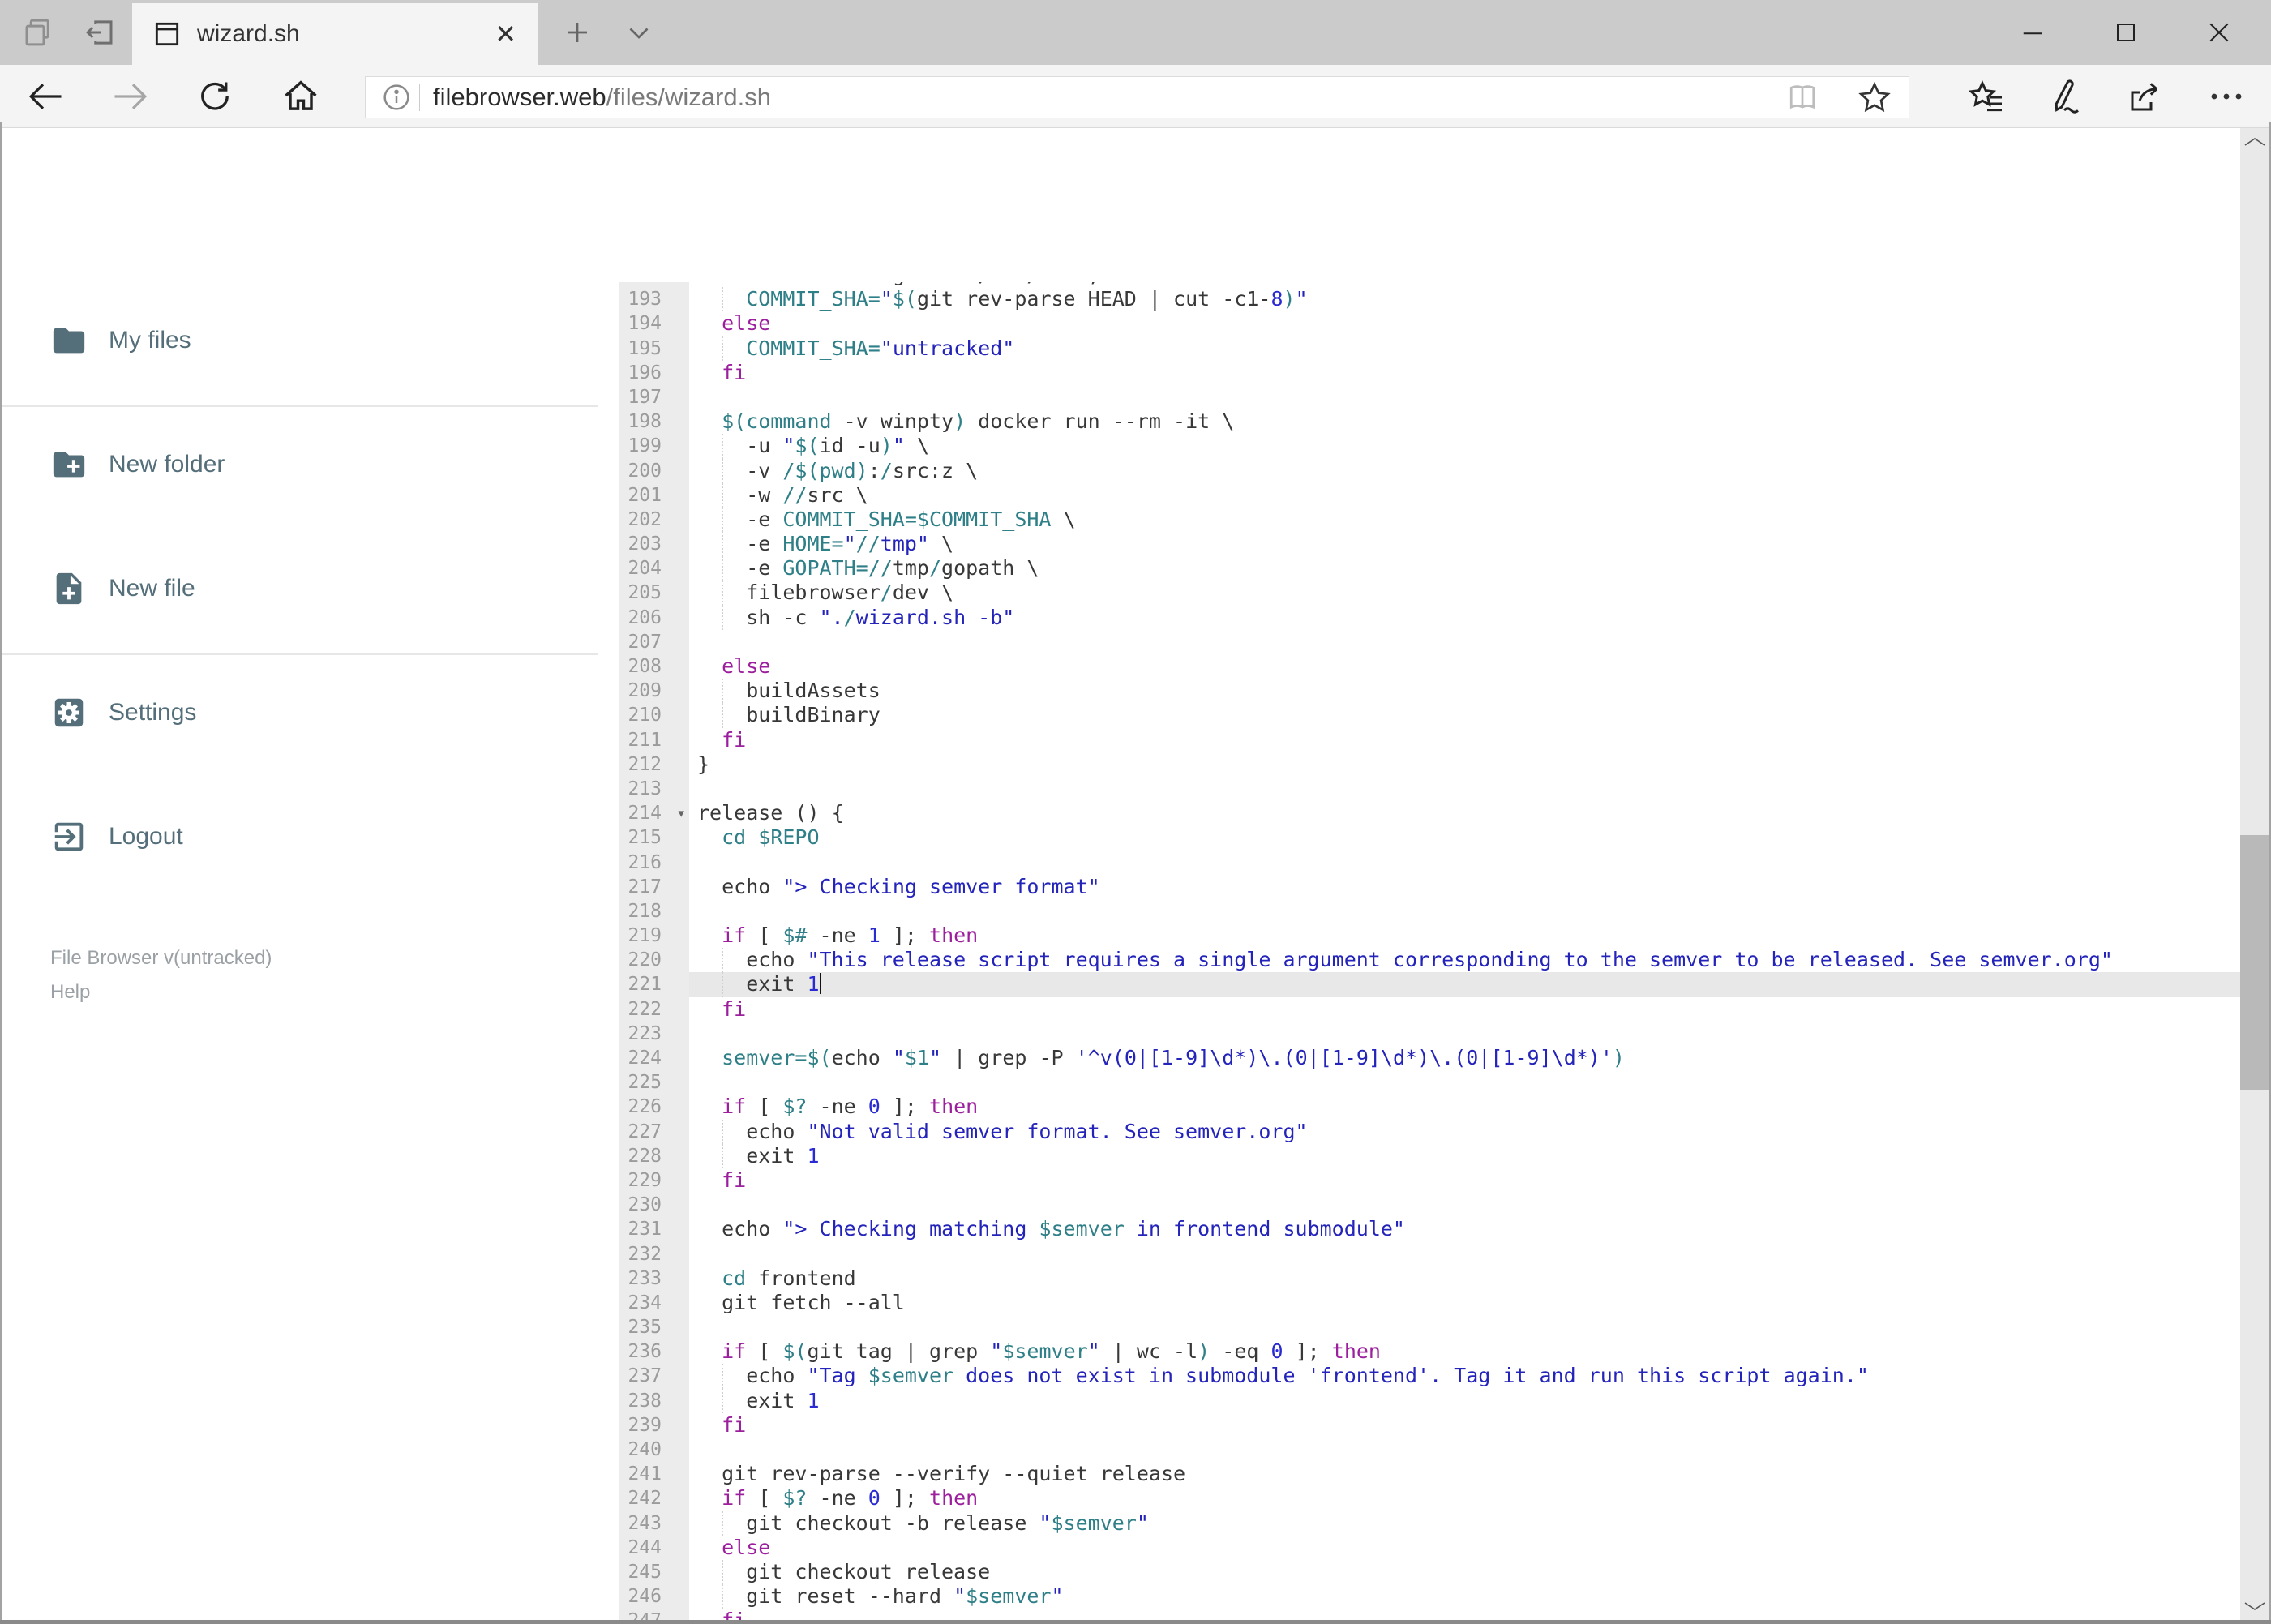 The image size is (2271, 1624). I want to click on sidebar-item-my-files: My files, so click(299, 341).